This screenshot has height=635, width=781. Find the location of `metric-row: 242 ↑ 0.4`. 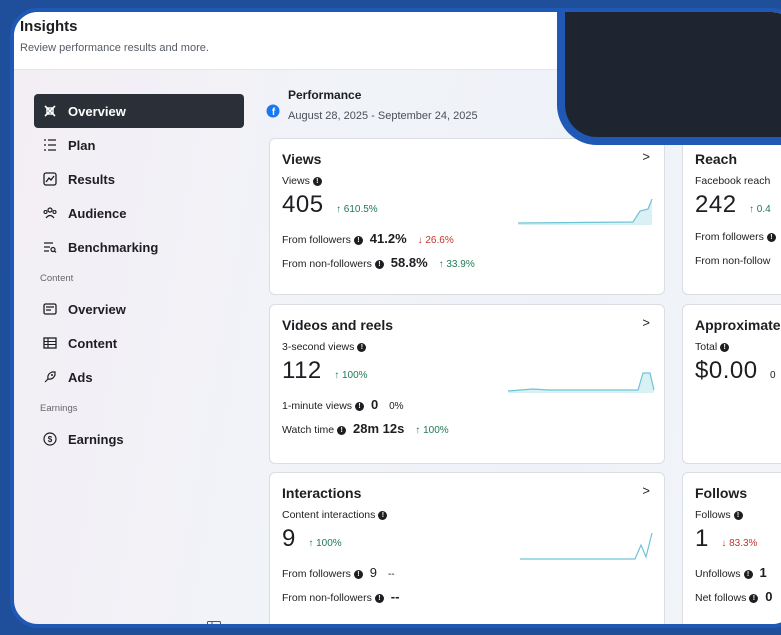

metric-row: 242 ↑ 0.4 is located at coordinates (733, 205).